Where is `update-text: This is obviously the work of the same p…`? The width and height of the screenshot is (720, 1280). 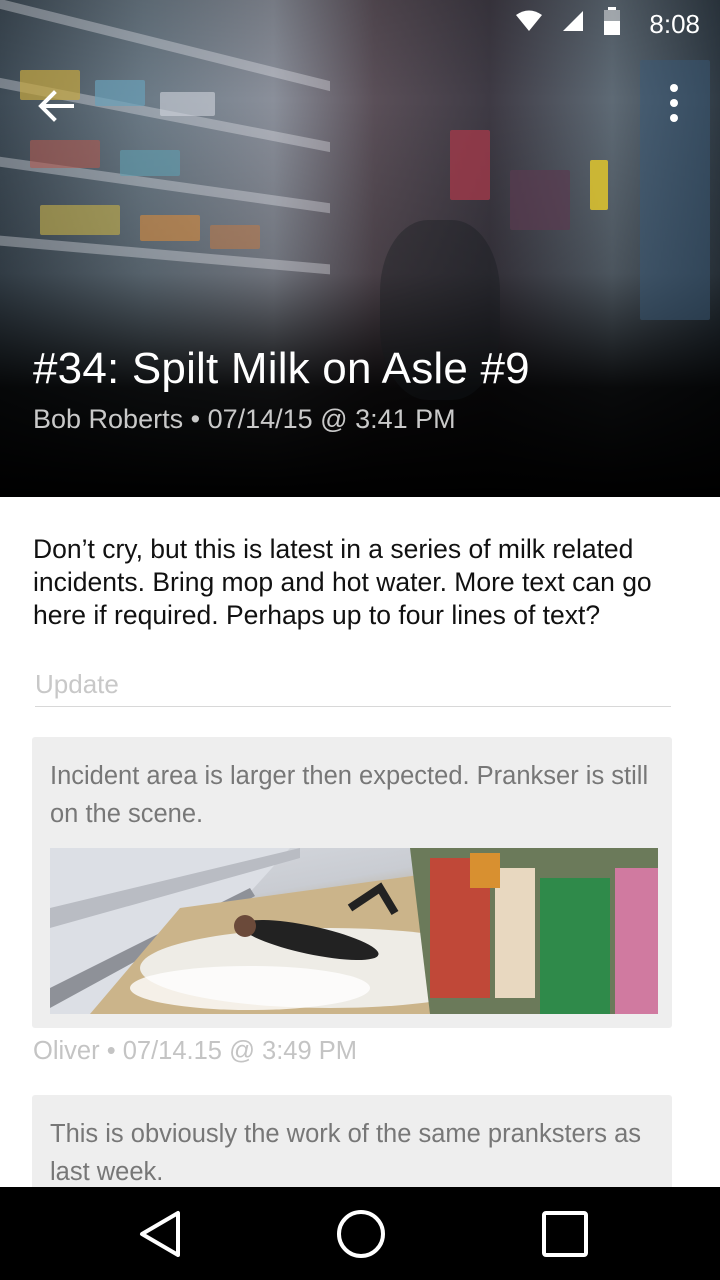
update-text: This is obviously the work of the same p… is located at coordinates (345, 1153).